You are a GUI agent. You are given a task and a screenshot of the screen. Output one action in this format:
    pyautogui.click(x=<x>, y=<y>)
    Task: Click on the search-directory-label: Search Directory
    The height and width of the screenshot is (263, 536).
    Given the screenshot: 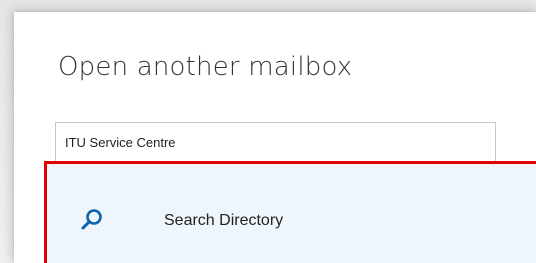 What is the action you would take?
    pyautogui.click(x=224, y=220)
    